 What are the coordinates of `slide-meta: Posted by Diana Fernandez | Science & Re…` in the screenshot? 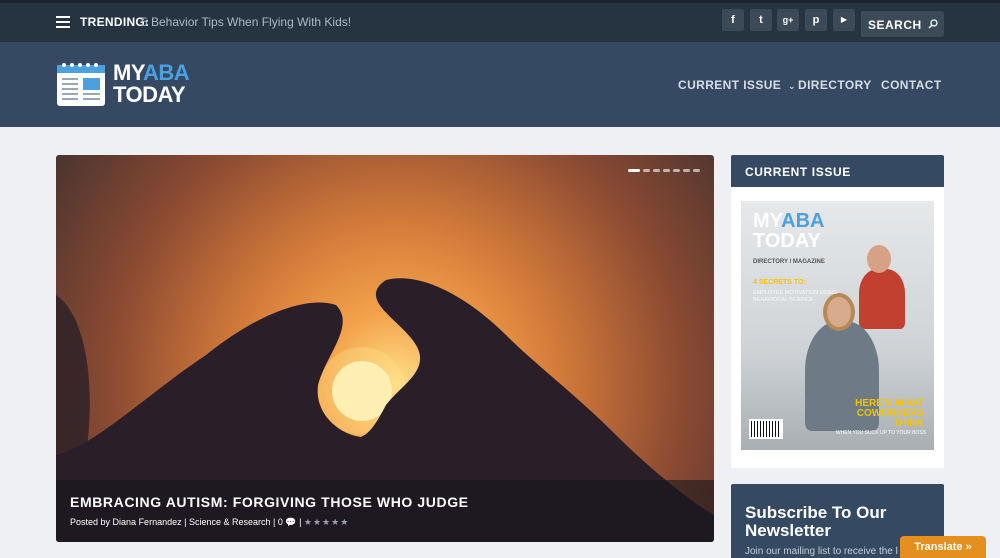 It's located at (210, 522).